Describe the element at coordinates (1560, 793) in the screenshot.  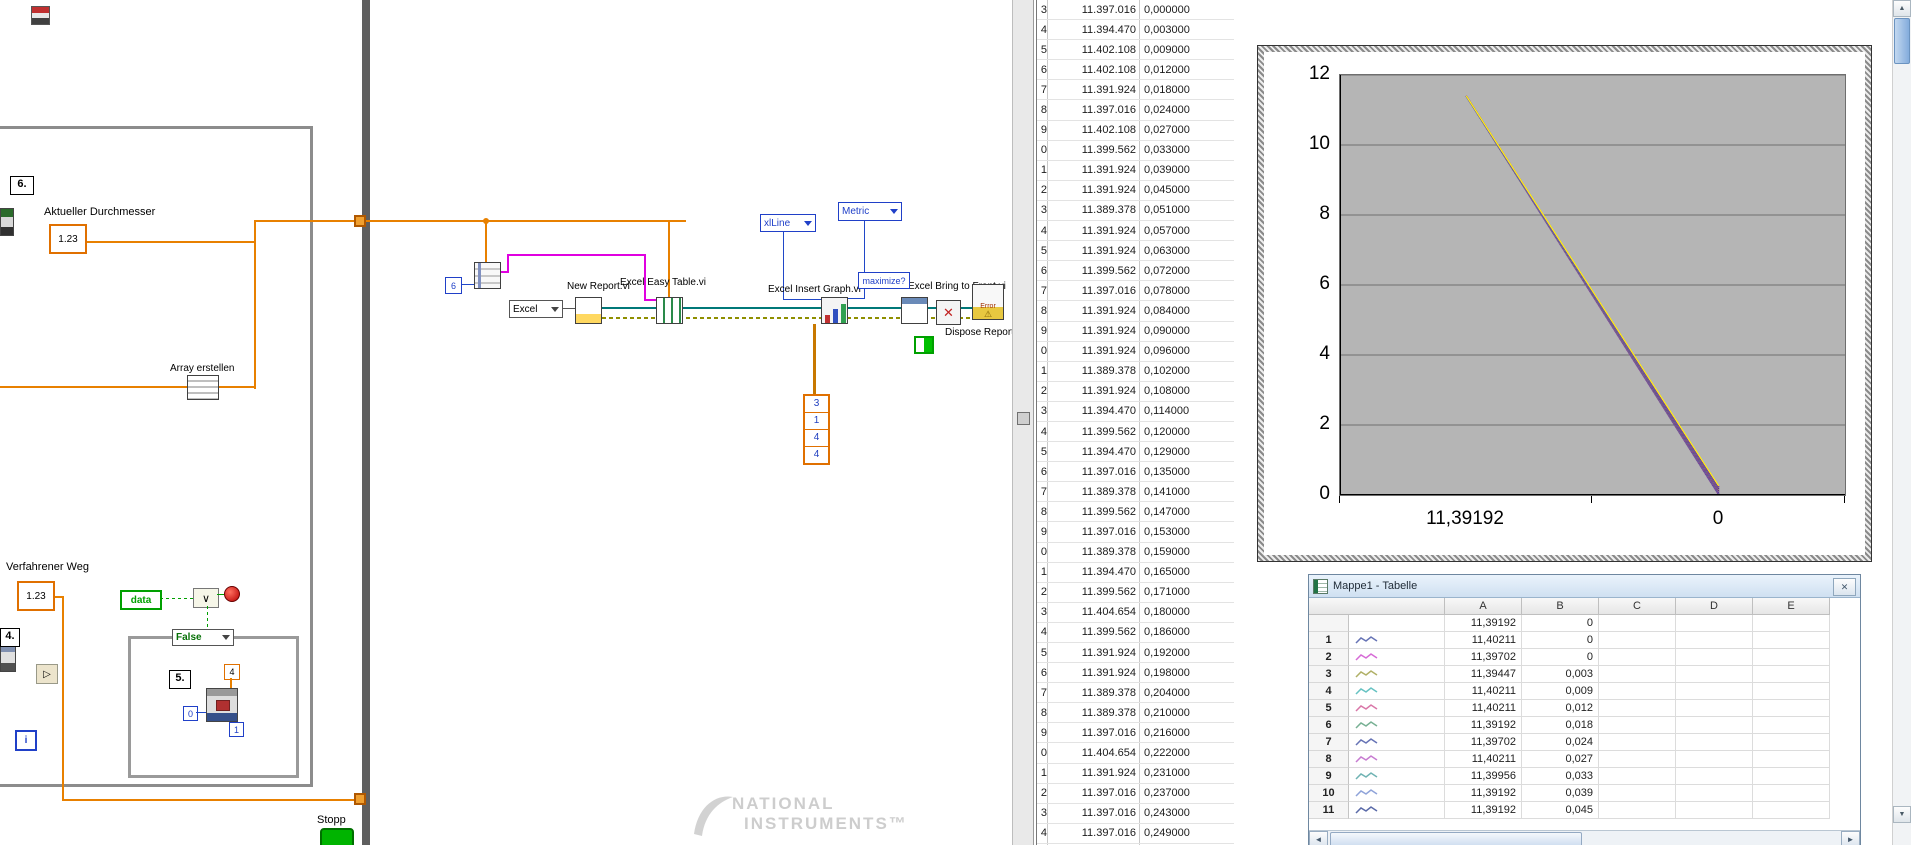
I see `cell-b: 0,039` at that location.